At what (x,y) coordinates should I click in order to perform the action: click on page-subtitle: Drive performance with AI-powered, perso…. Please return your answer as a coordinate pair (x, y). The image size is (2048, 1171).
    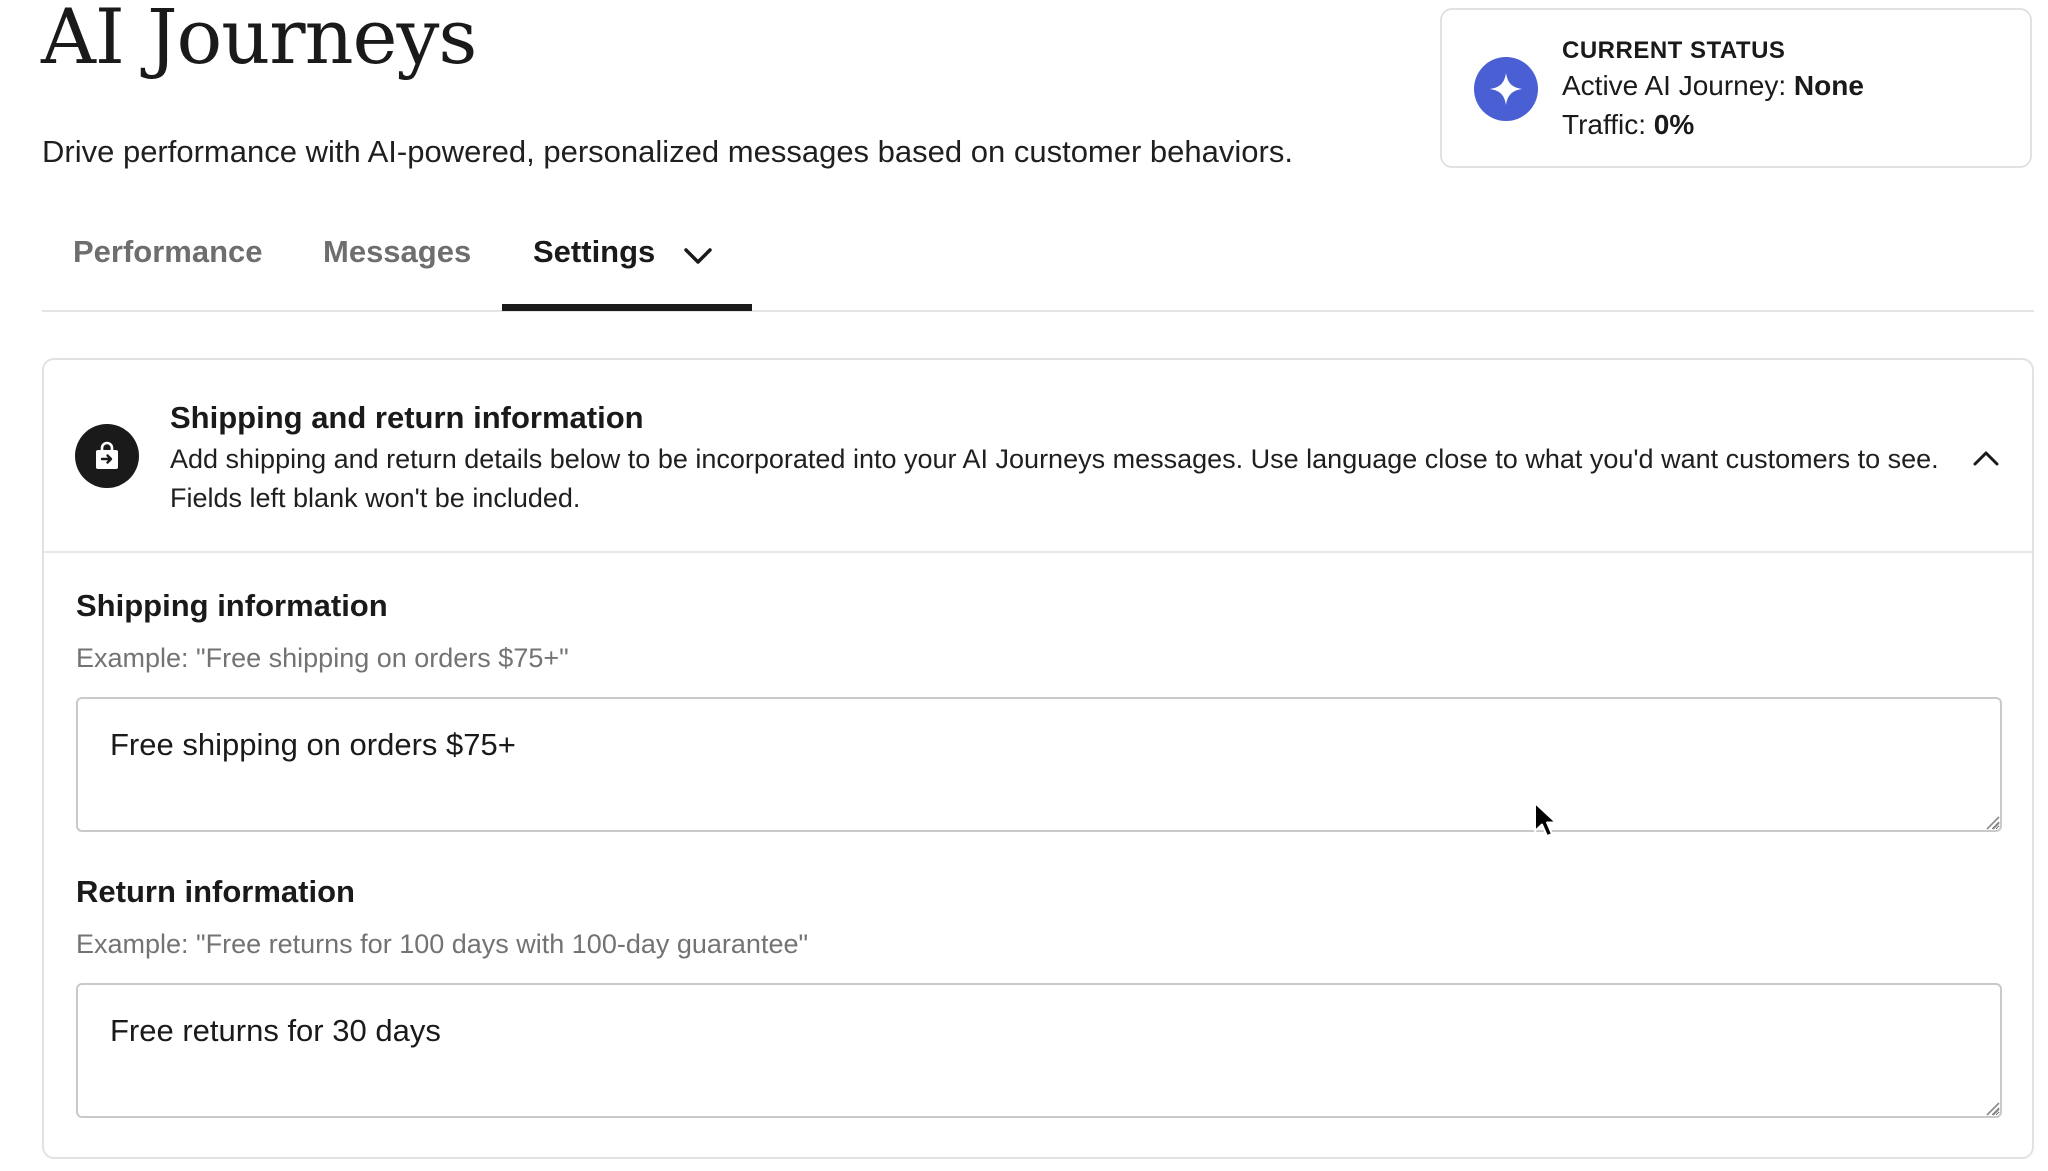
    Looking at the image, I should click on (667, 151).